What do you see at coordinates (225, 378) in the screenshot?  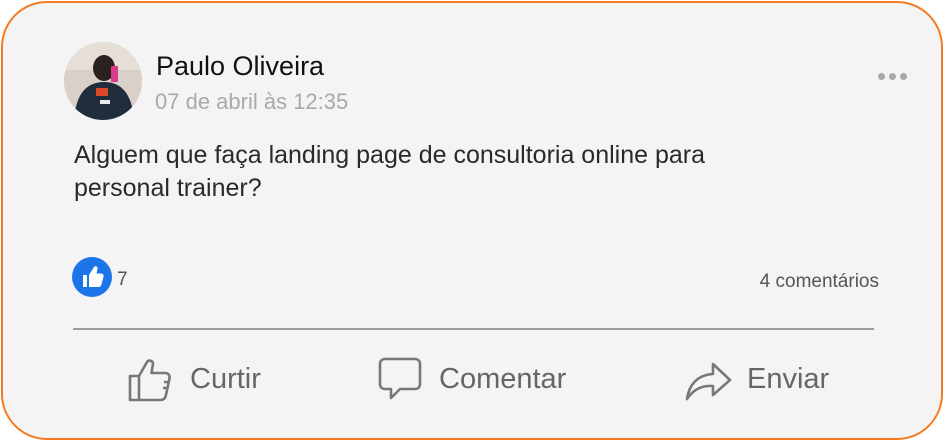 I see `like-button-label: Curtir` at bounding box center [225, 378].